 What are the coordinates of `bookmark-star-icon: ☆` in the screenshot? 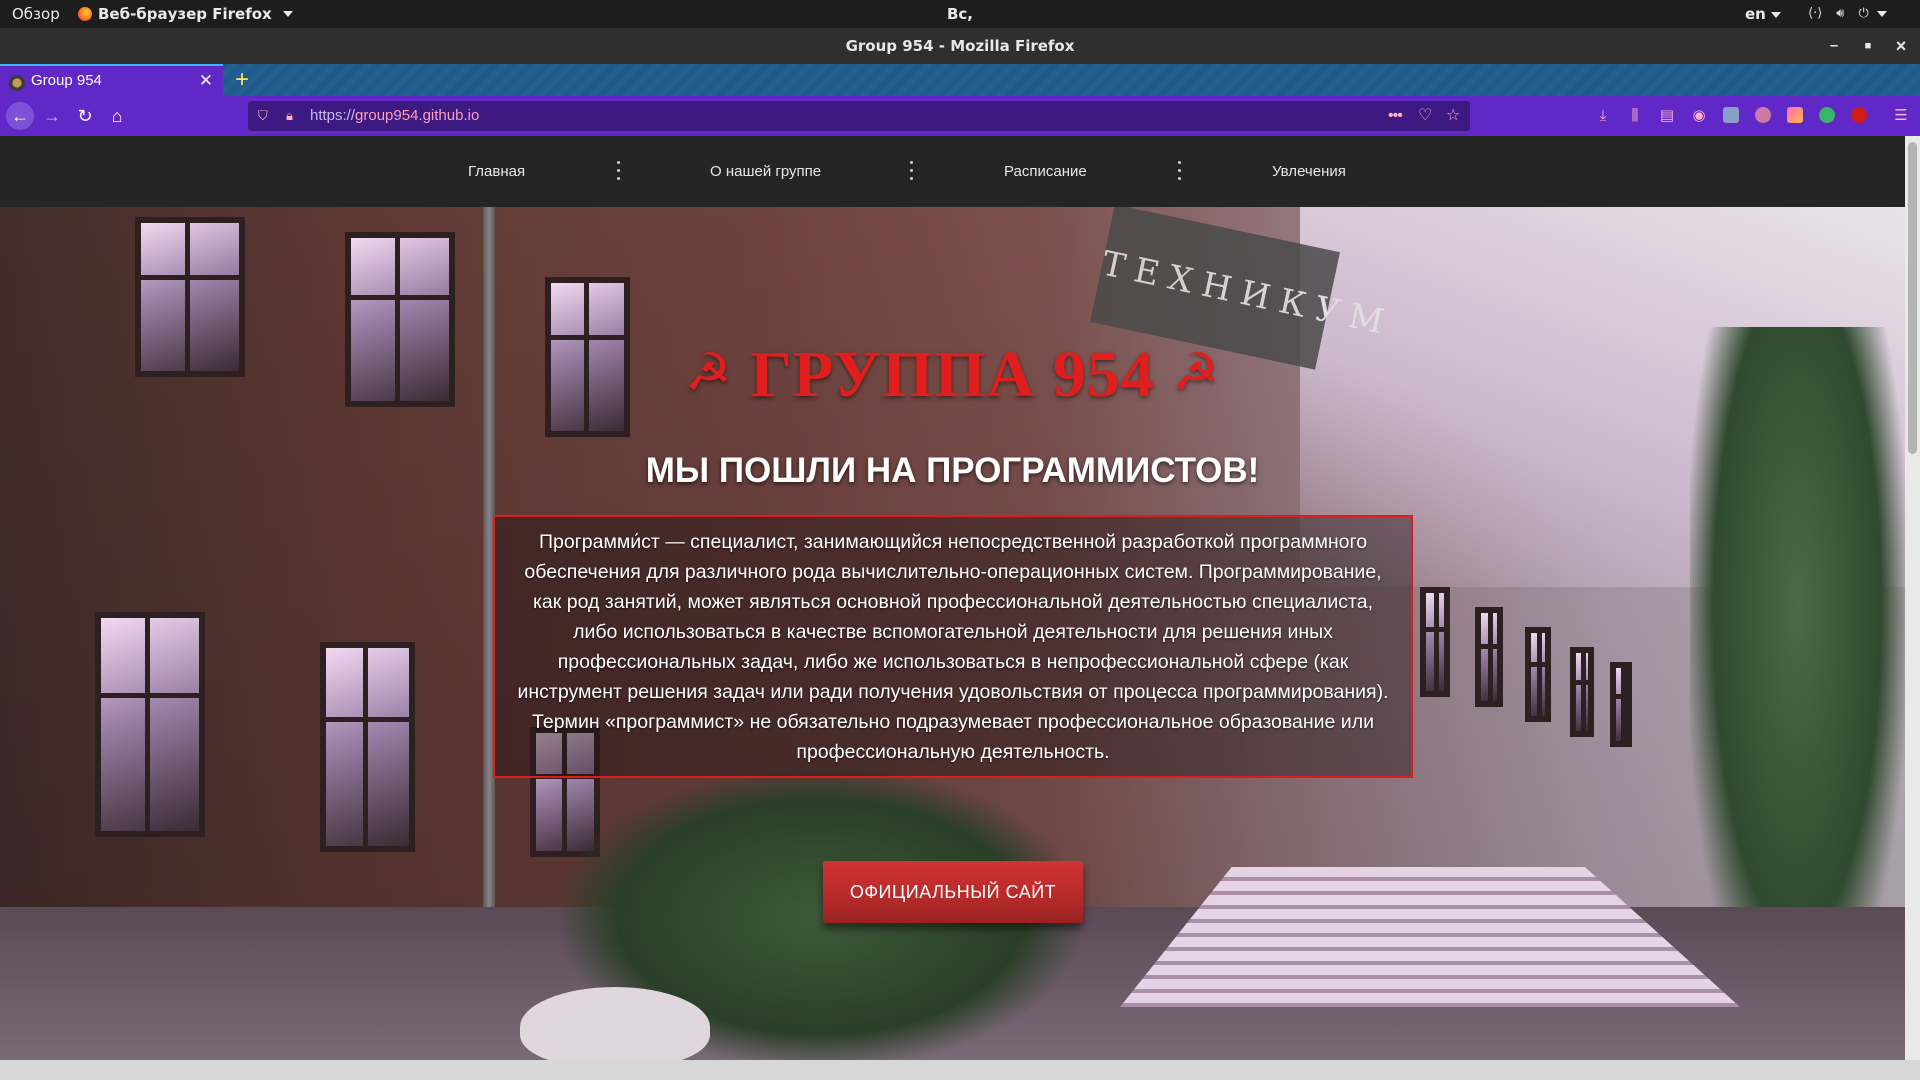 It's located at (1453, 116).